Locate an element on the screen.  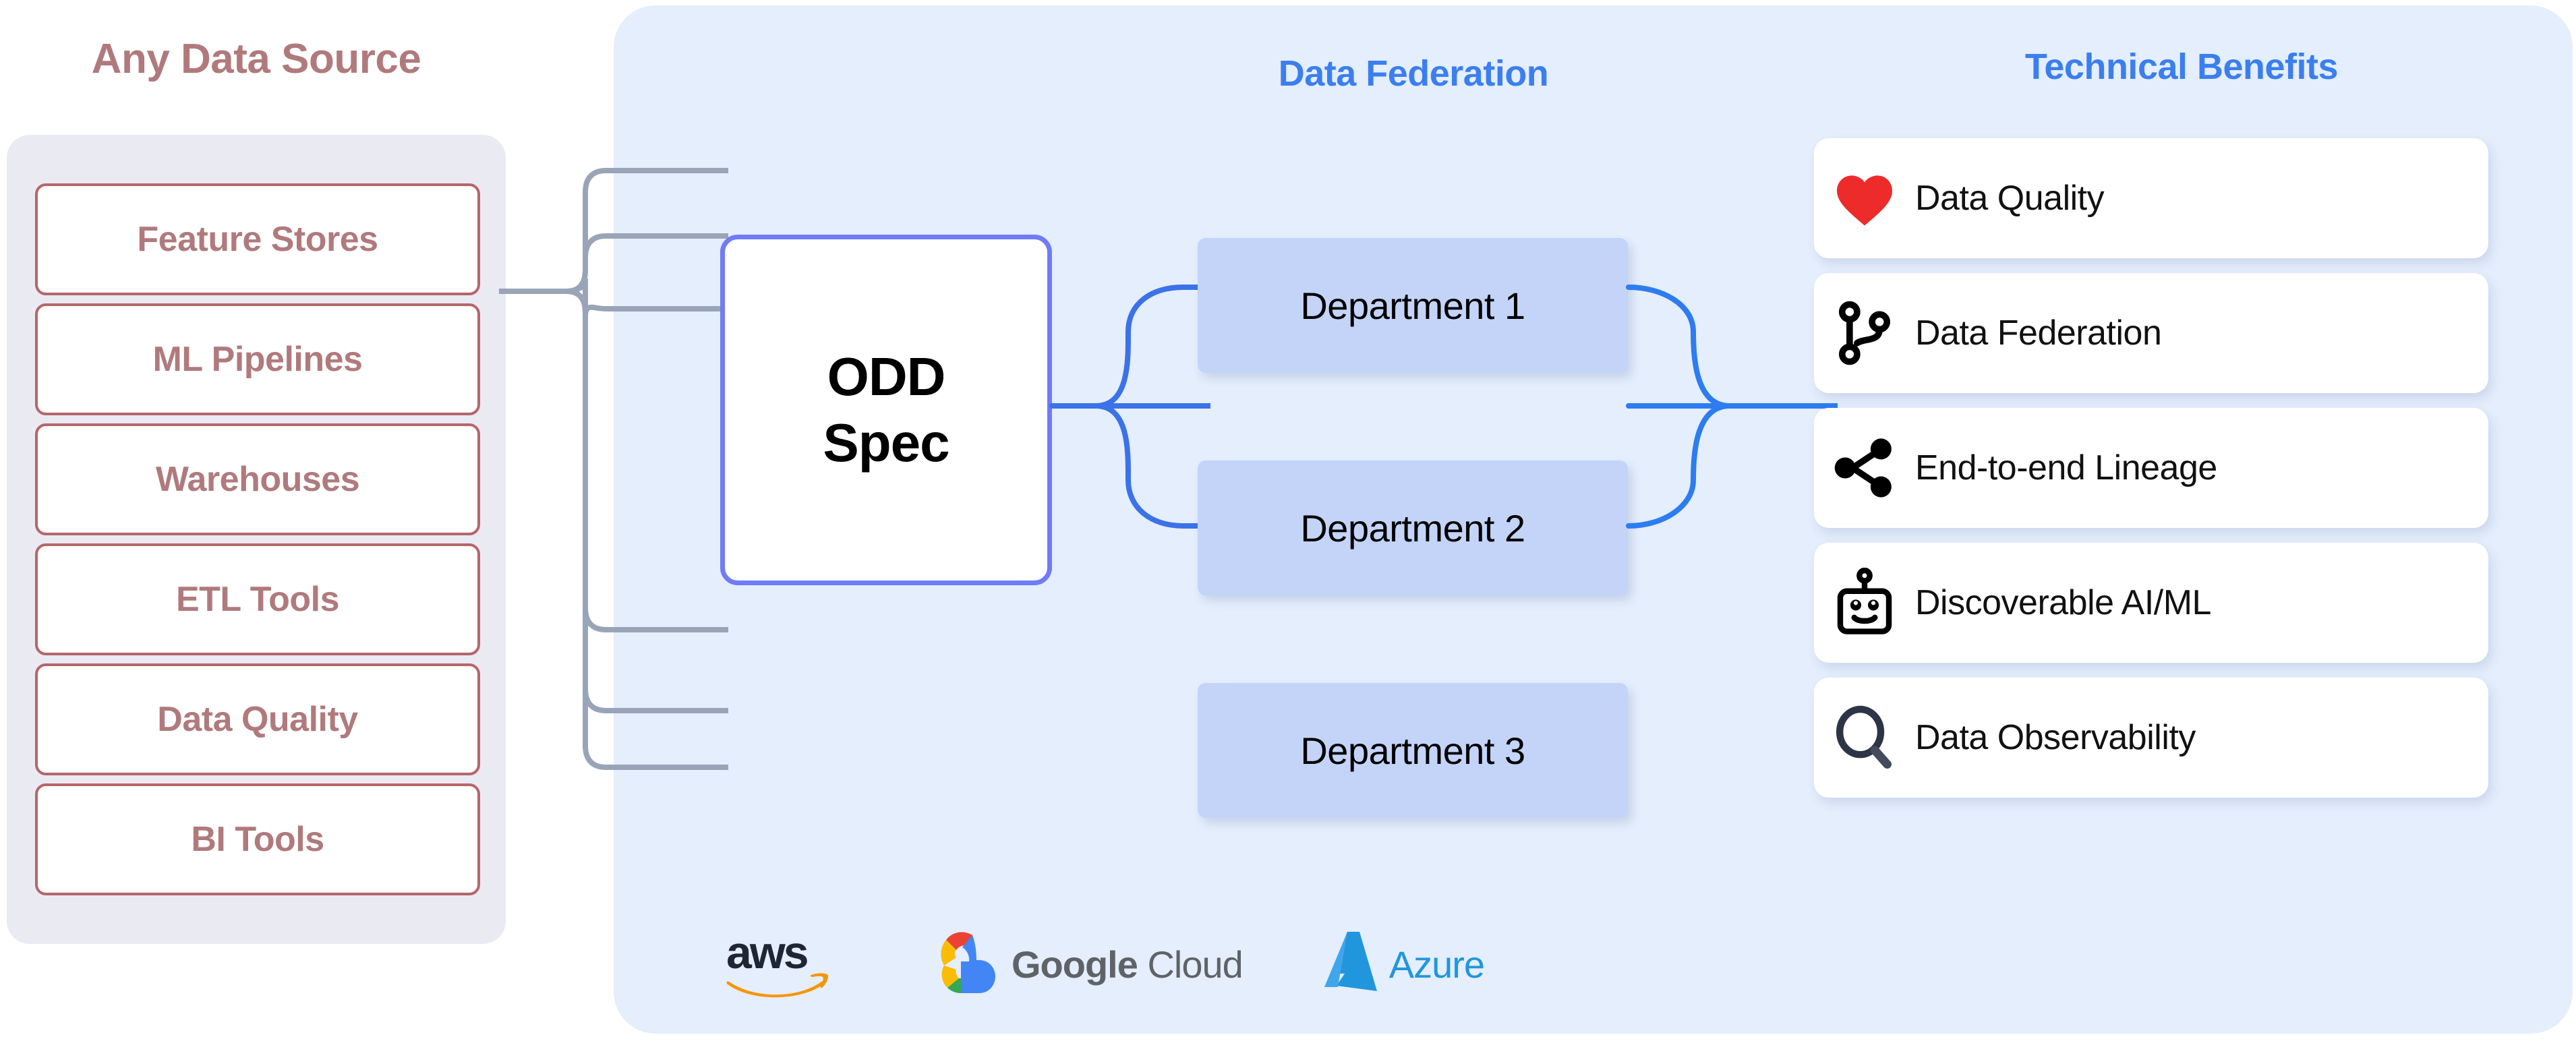
source-card-label: ETL Tools is located at coordinates (258, 599).